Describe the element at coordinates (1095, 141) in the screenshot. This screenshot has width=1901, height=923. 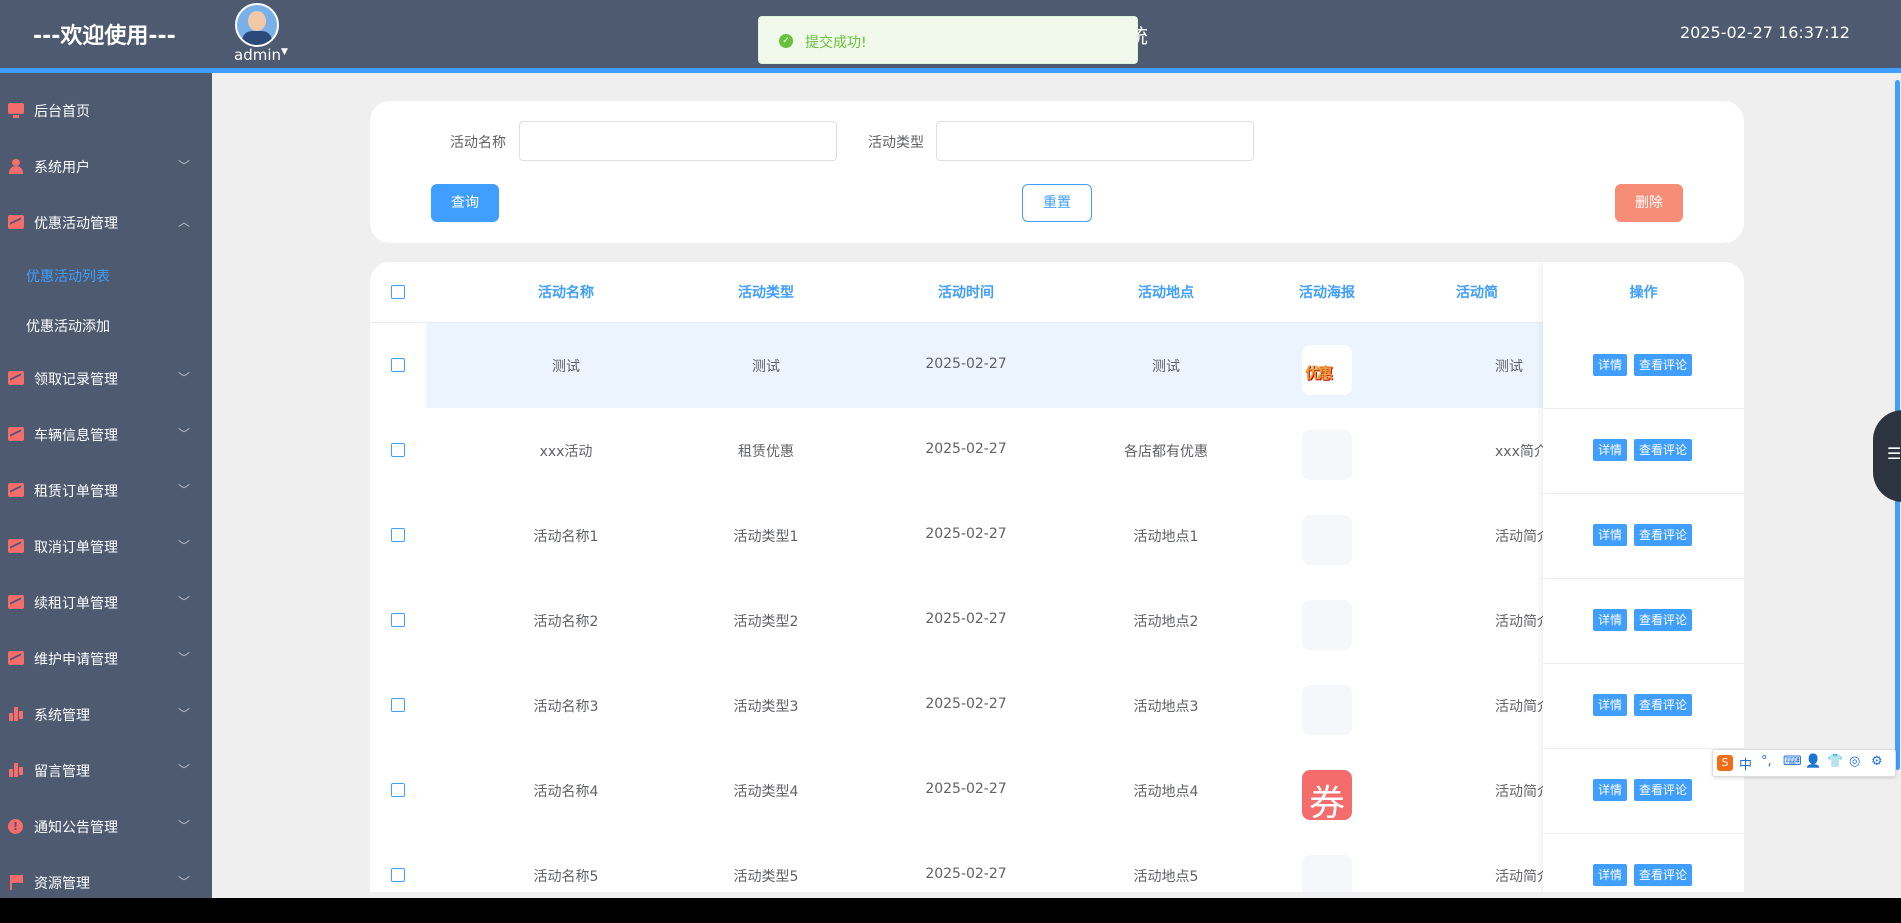
I see `activity-type-input` at that location.